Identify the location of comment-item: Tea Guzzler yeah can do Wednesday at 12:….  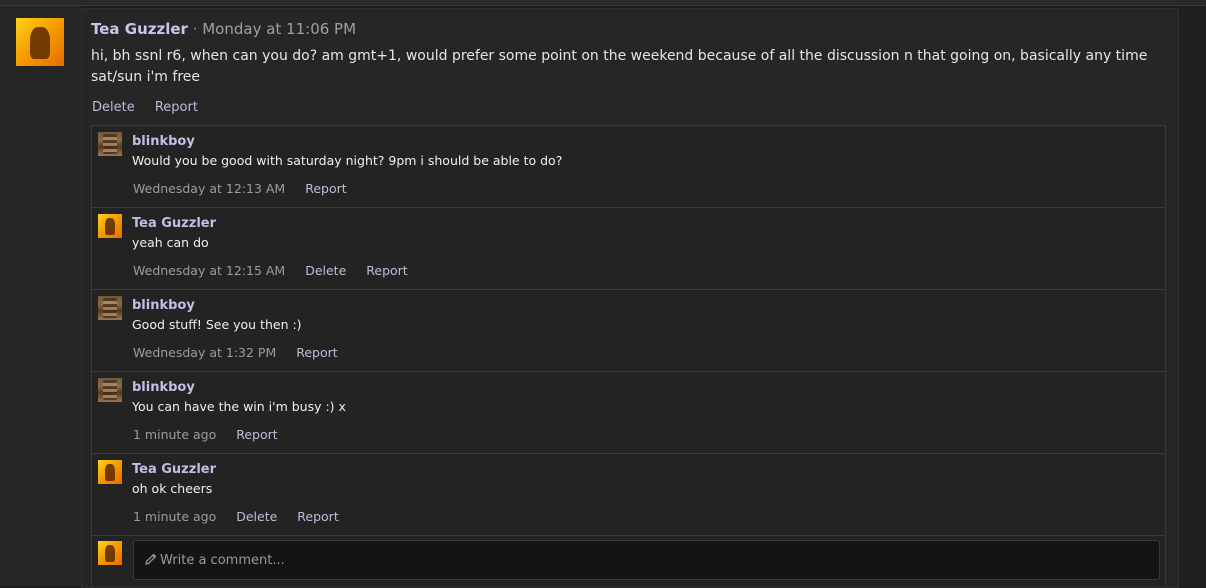
(628, 249).